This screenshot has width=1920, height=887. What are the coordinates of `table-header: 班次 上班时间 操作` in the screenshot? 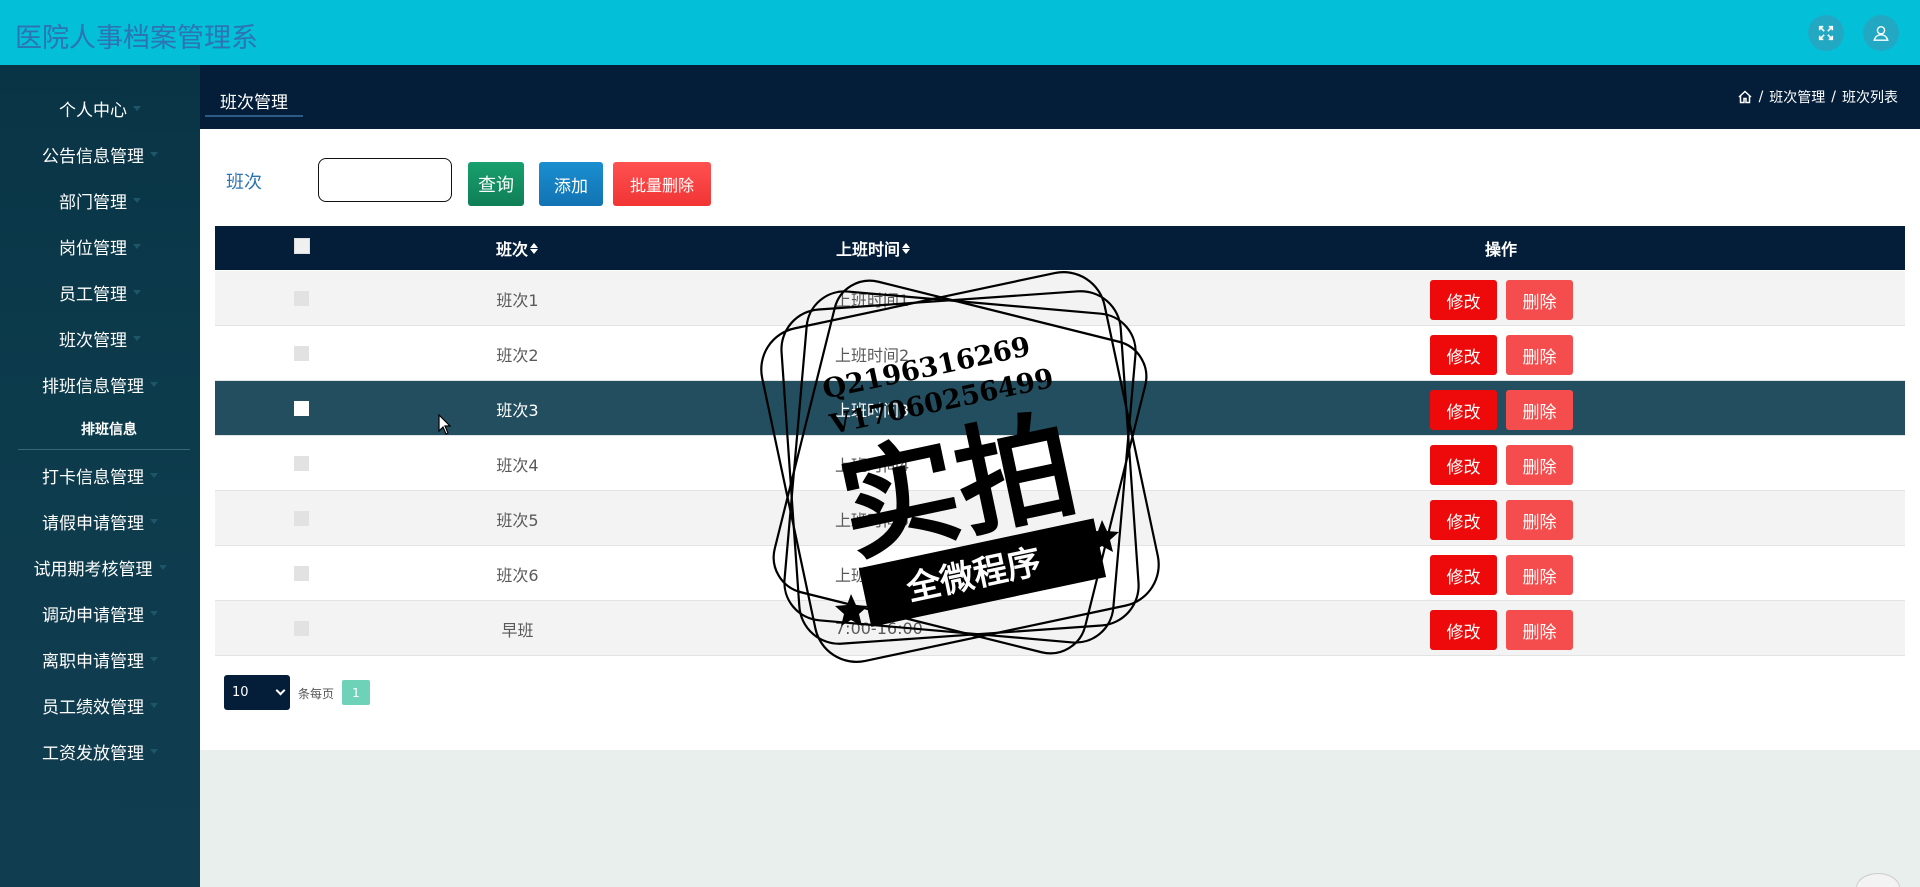 It's located at (1060, 248).